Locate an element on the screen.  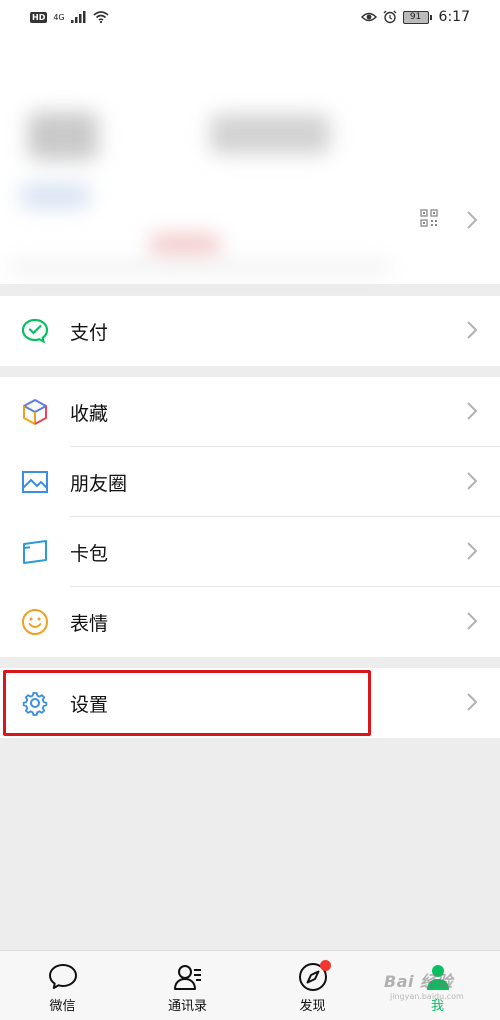
contacts-icon is located at coordinates (187, 977).